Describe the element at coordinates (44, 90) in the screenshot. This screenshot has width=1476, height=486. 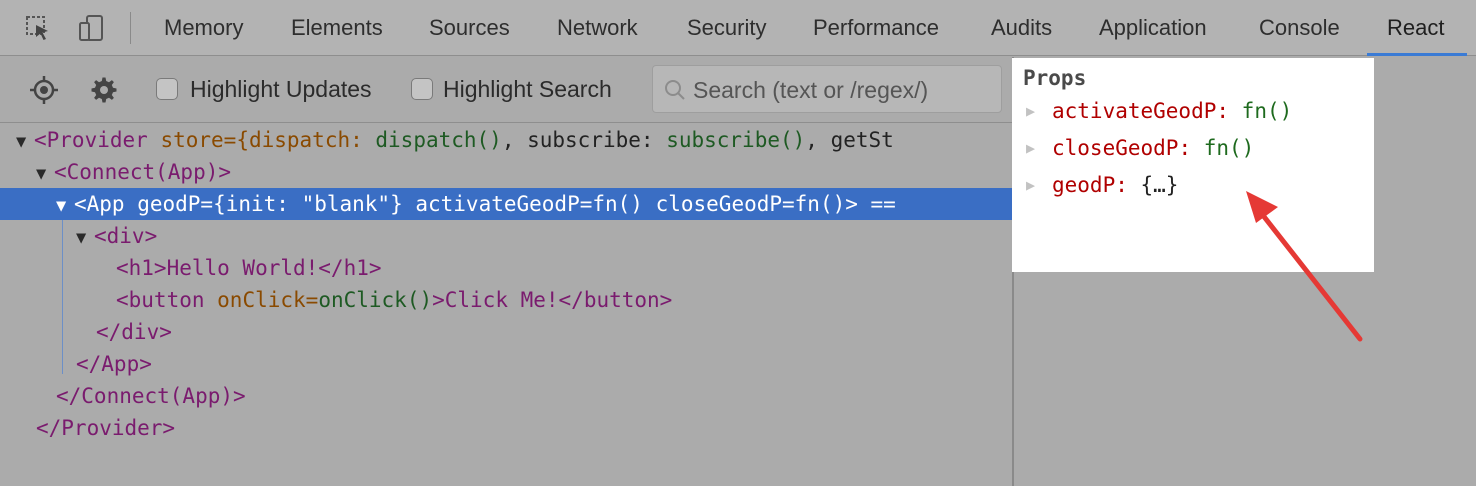
I see `target-icon` at that location.